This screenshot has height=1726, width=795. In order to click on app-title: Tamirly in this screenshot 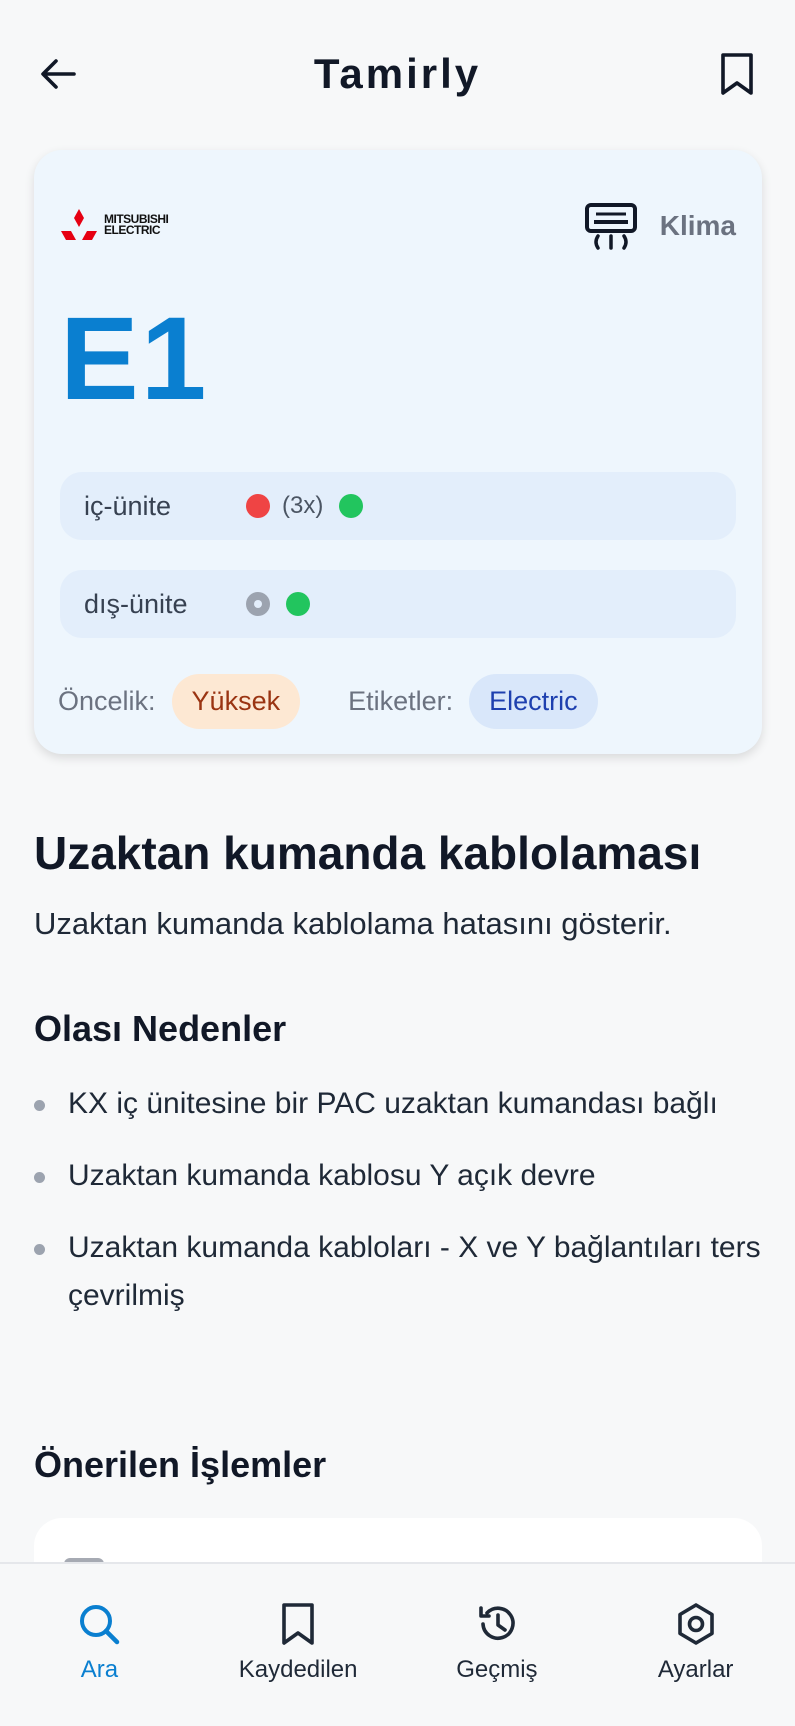, I will do `click(397, 73)`.